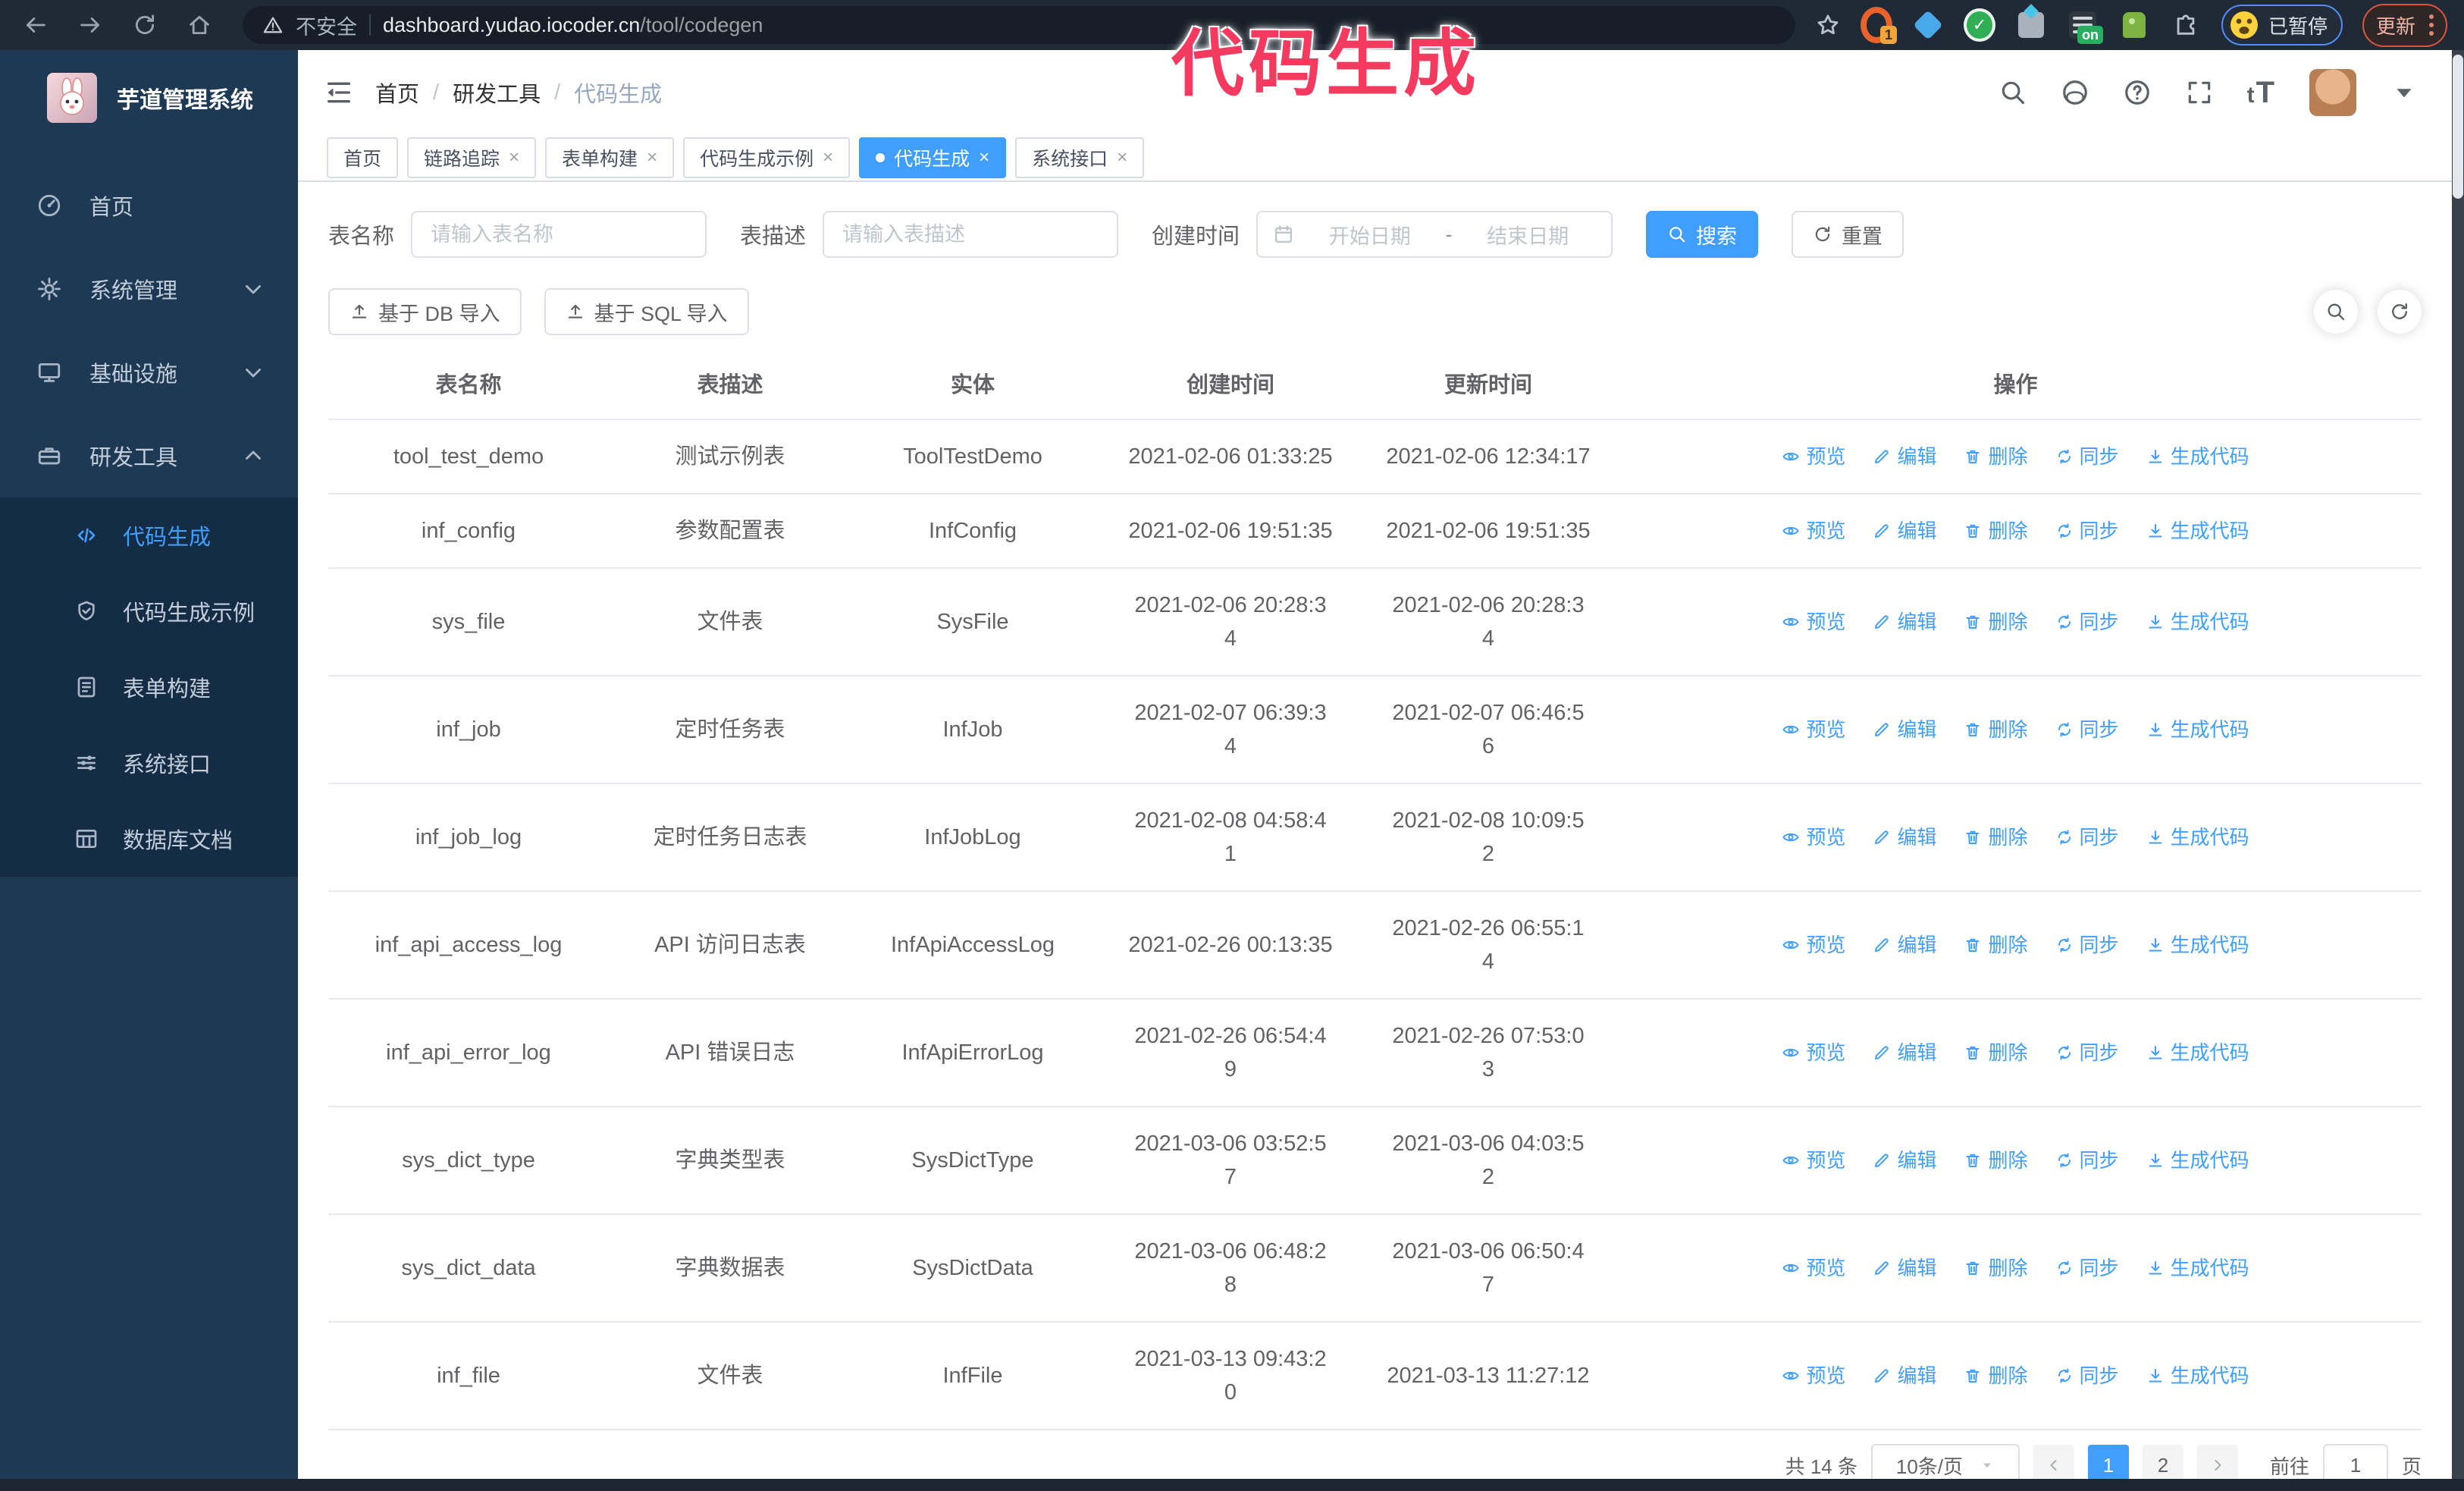 The width and height of the screenshot is (2464, 1491). I want to click on avatar-caret-icon, so click(2404, 92).